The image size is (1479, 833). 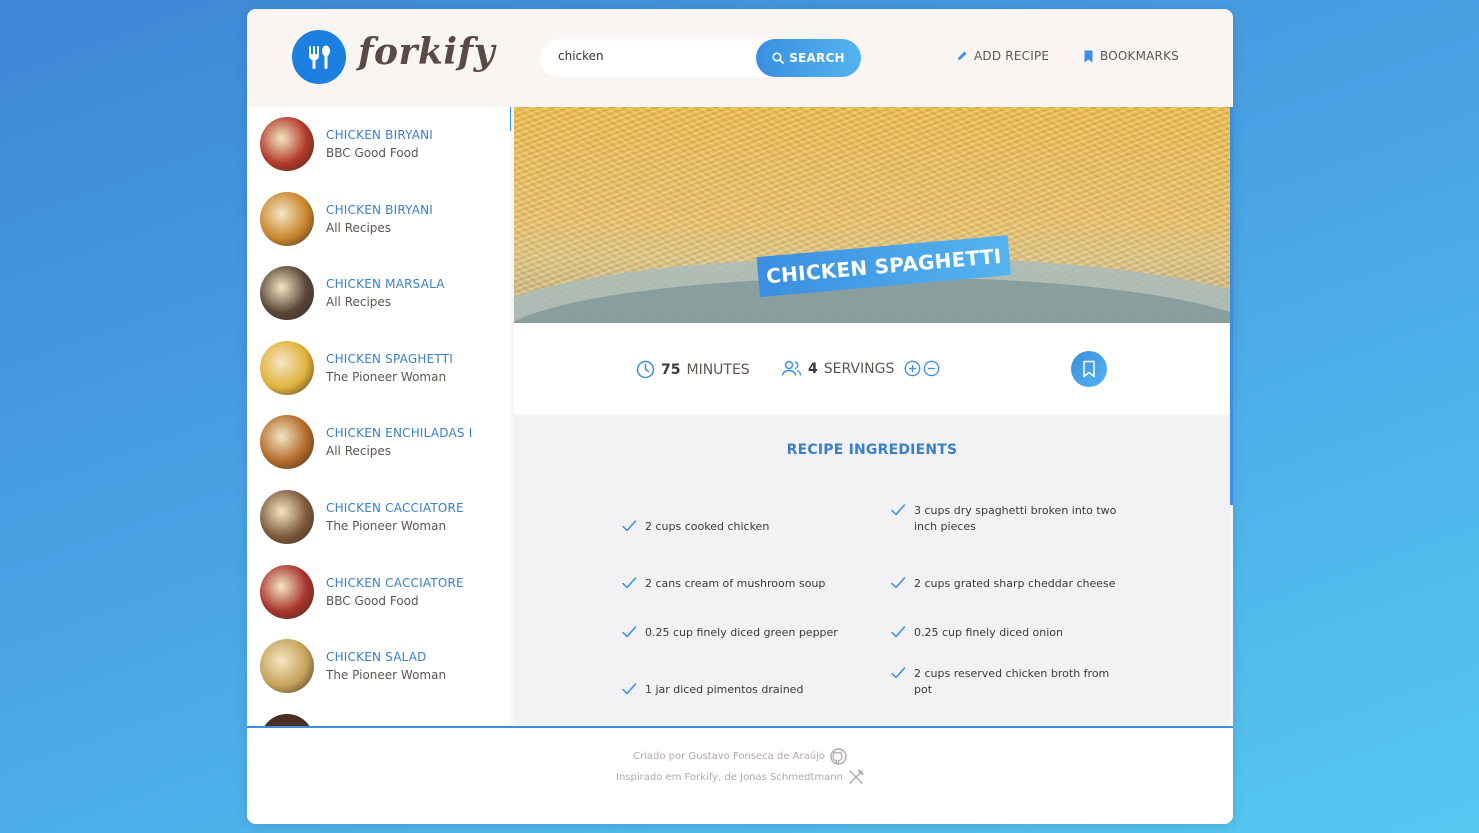 What do you see at coordinates (385, 666) in the screenshot?
I see `result-item: CHICKEN SALAD The Pioneer Woman` at bounding box center [385, 666].